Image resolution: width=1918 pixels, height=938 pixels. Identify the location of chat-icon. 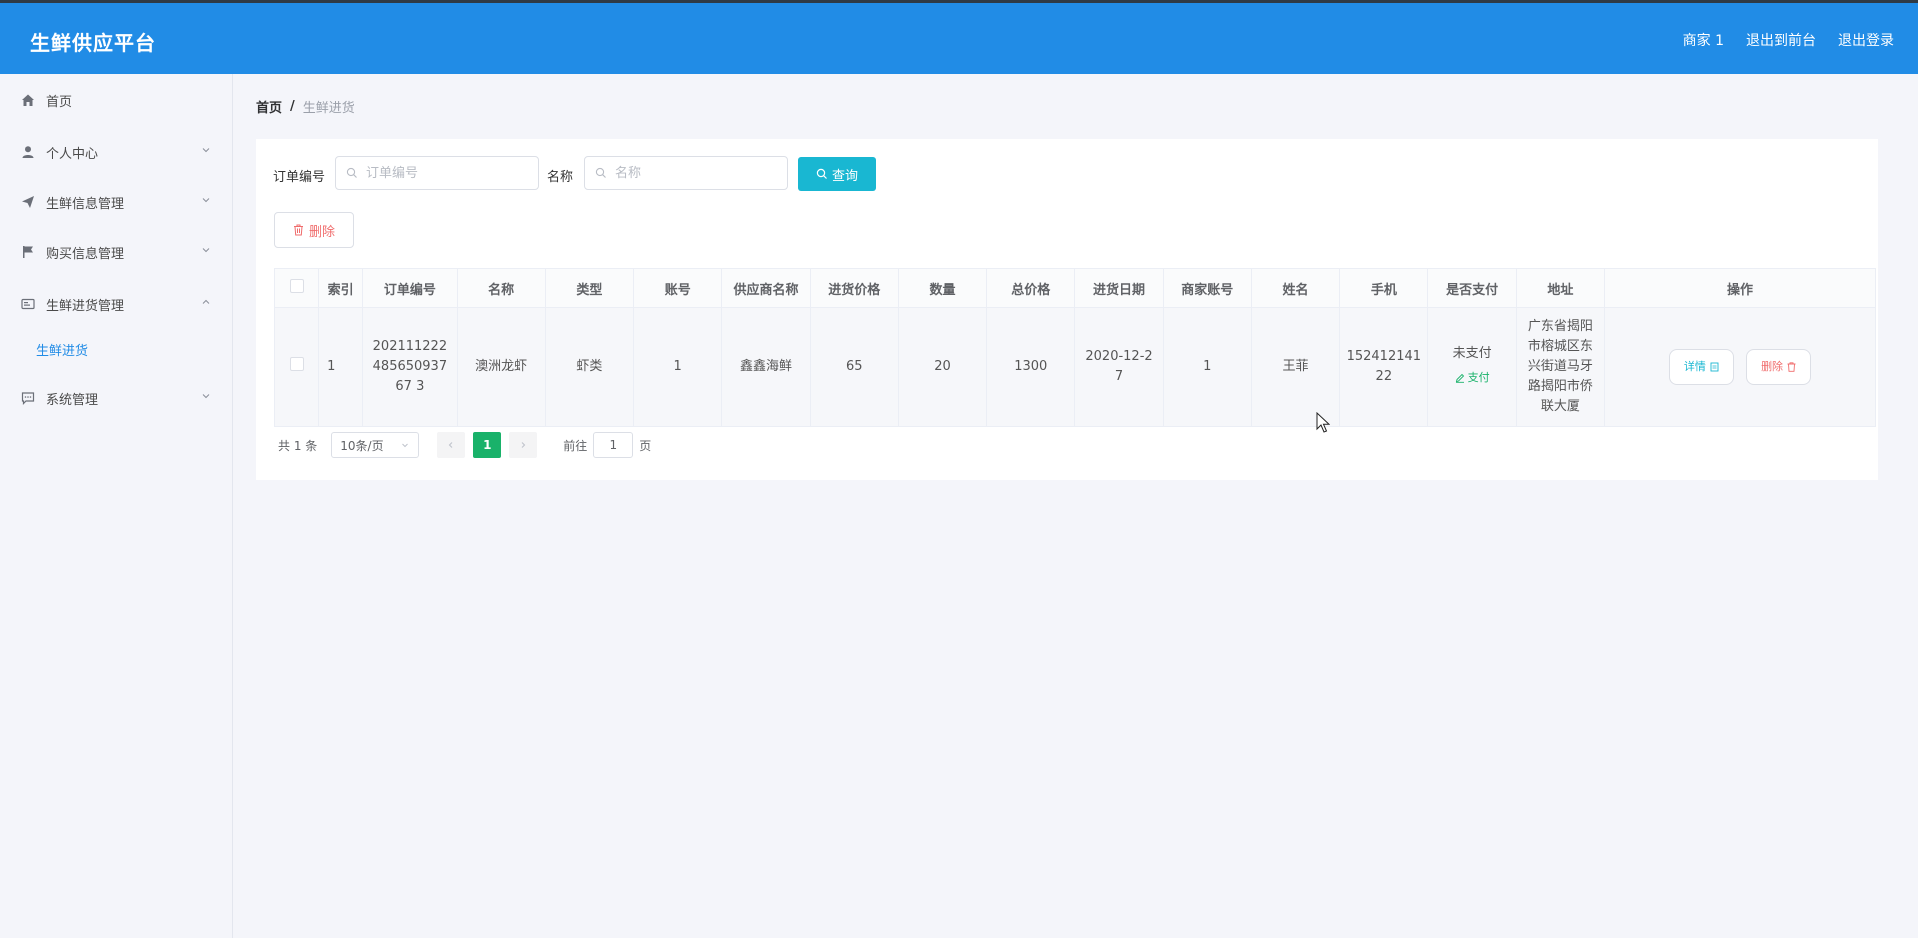
(28, 398).